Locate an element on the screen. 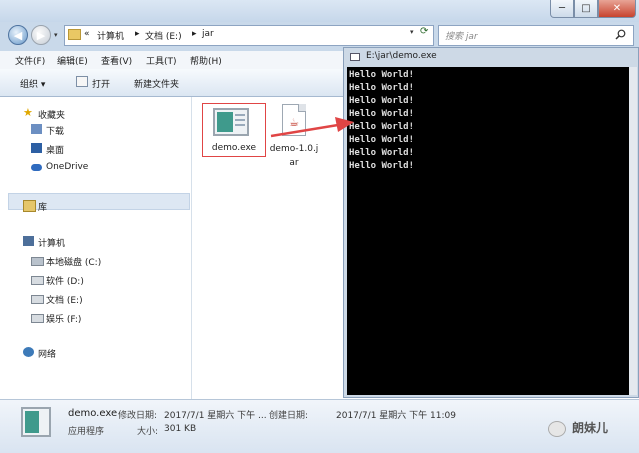  sidebar-item-downloads: 下载 is located at coordinates (96, 129).